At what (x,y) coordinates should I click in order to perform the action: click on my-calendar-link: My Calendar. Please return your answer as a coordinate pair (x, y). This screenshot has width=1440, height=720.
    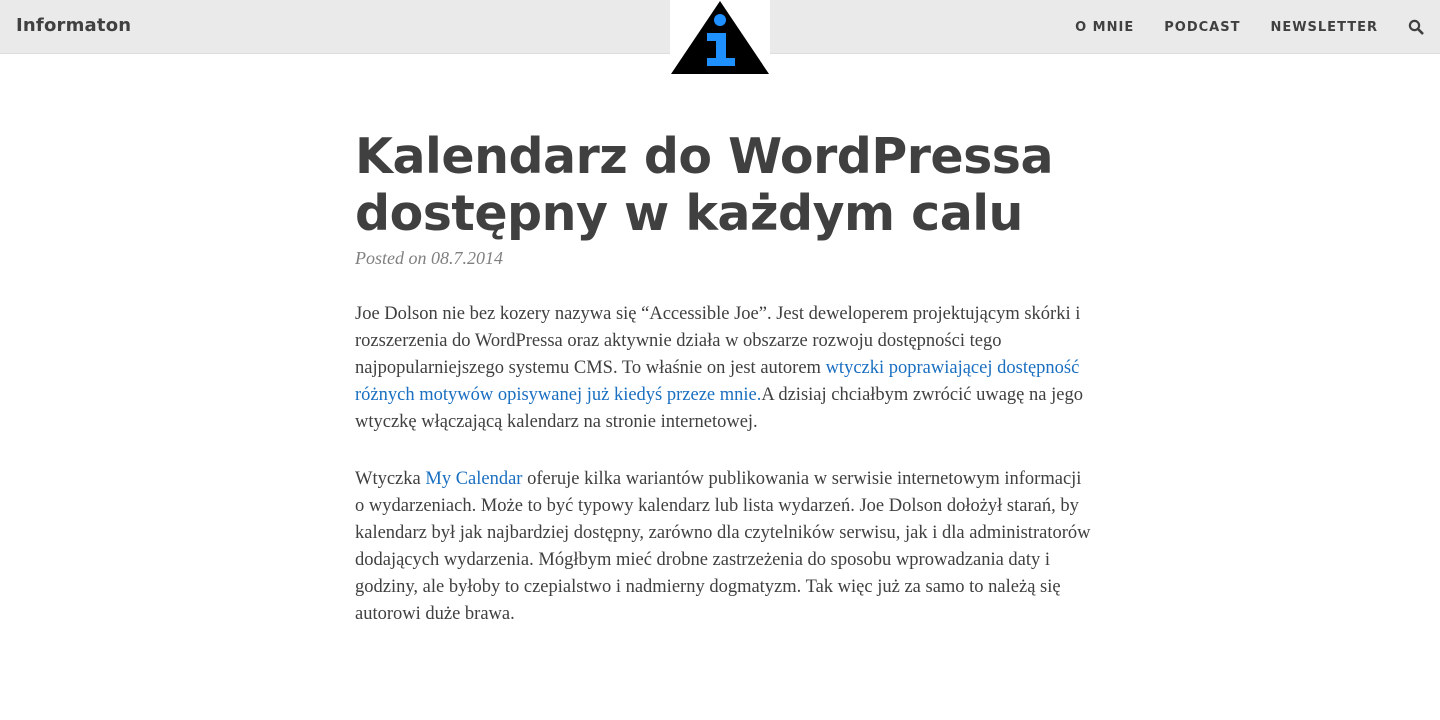
    Looking at the image, I should click on (473, 479).